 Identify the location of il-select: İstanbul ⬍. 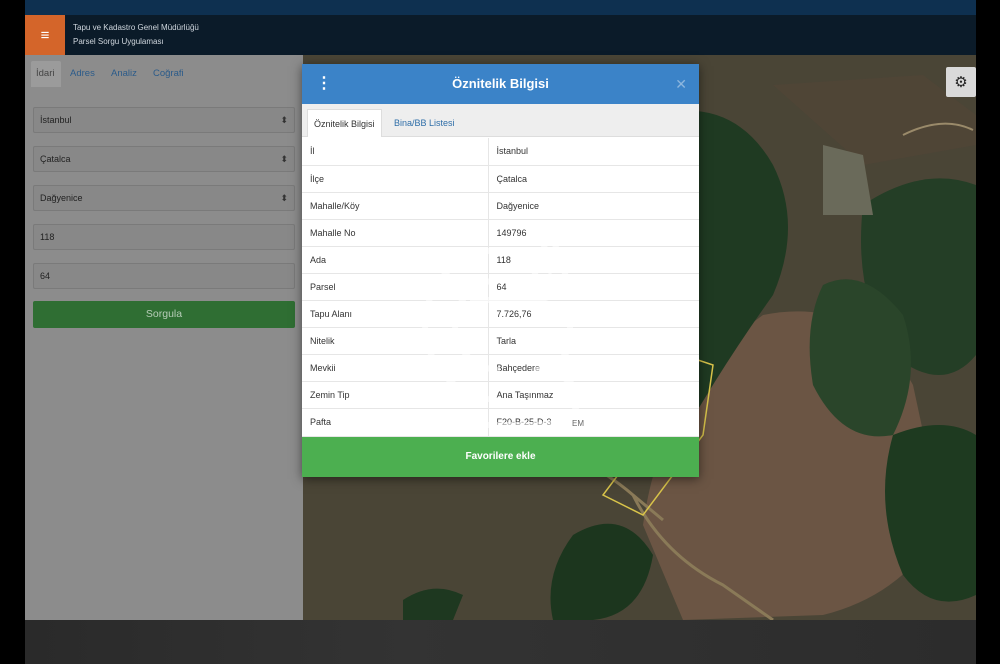
(164, 120).